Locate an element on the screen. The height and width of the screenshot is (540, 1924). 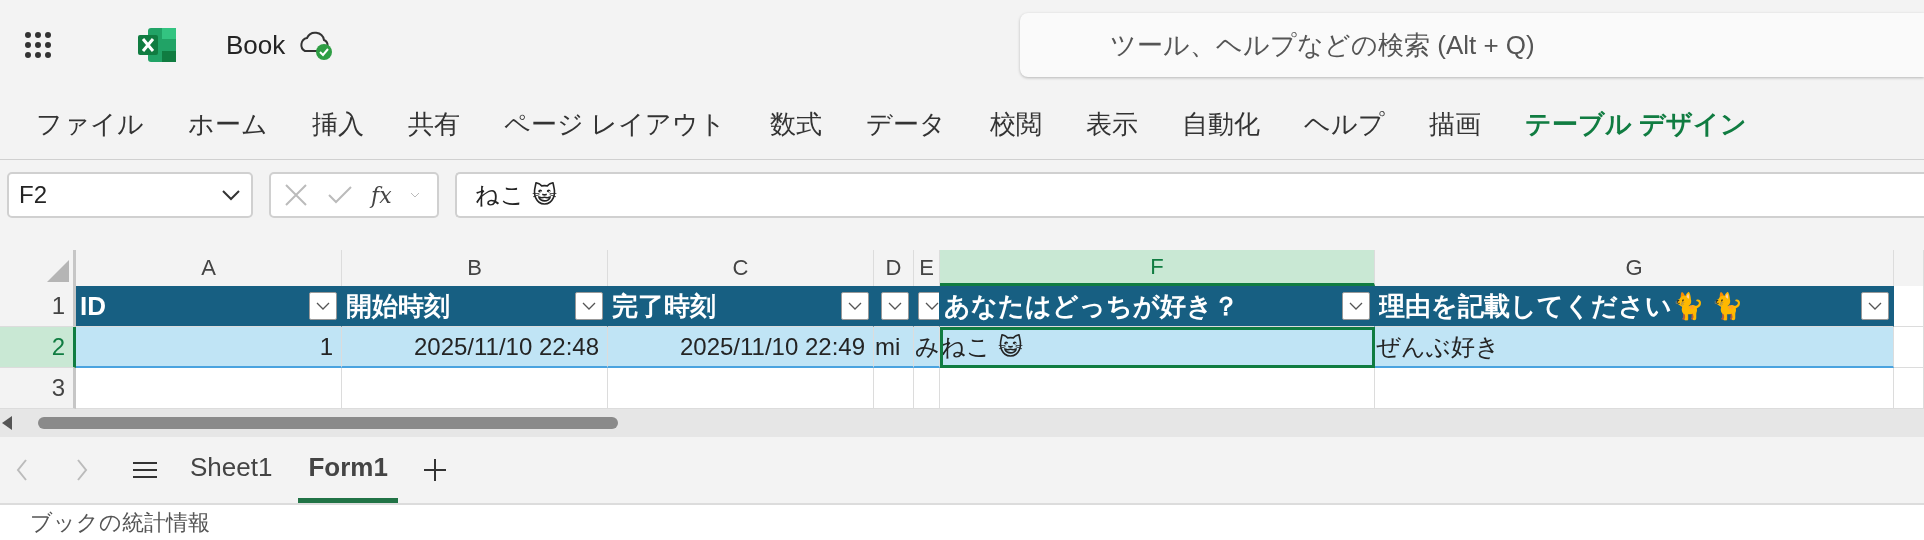
row-header: 1 is located at coordinates (38, 306).